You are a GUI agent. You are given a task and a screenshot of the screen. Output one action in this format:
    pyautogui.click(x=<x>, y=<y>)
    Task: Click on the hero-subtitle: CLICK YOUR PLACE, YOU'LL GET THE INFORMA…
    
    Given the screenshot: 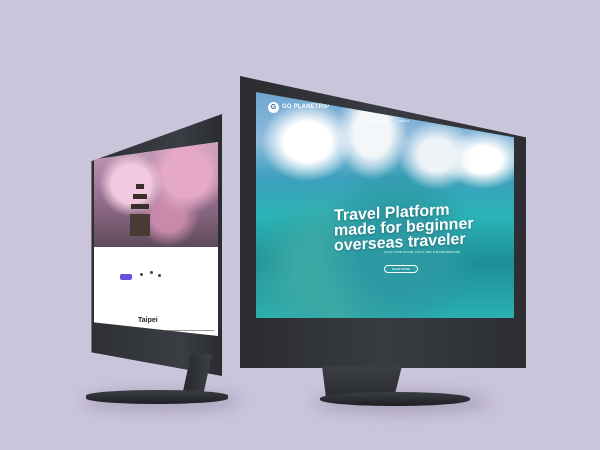 What is the action you would take?
    pyautogui.click(x=422, y=252)
    